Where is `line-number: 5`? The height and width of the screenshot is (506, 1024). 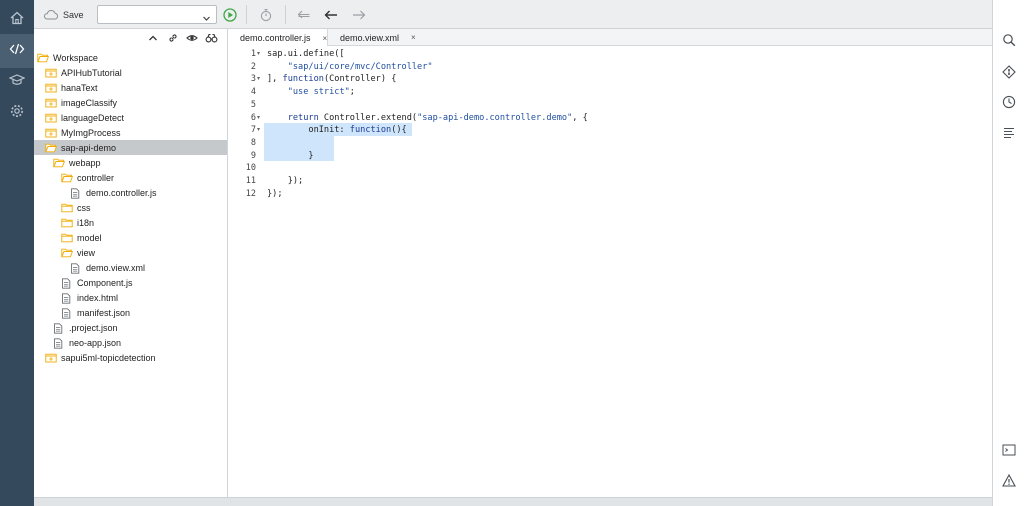
line-number: 5 is located at coordinates (253, 104).